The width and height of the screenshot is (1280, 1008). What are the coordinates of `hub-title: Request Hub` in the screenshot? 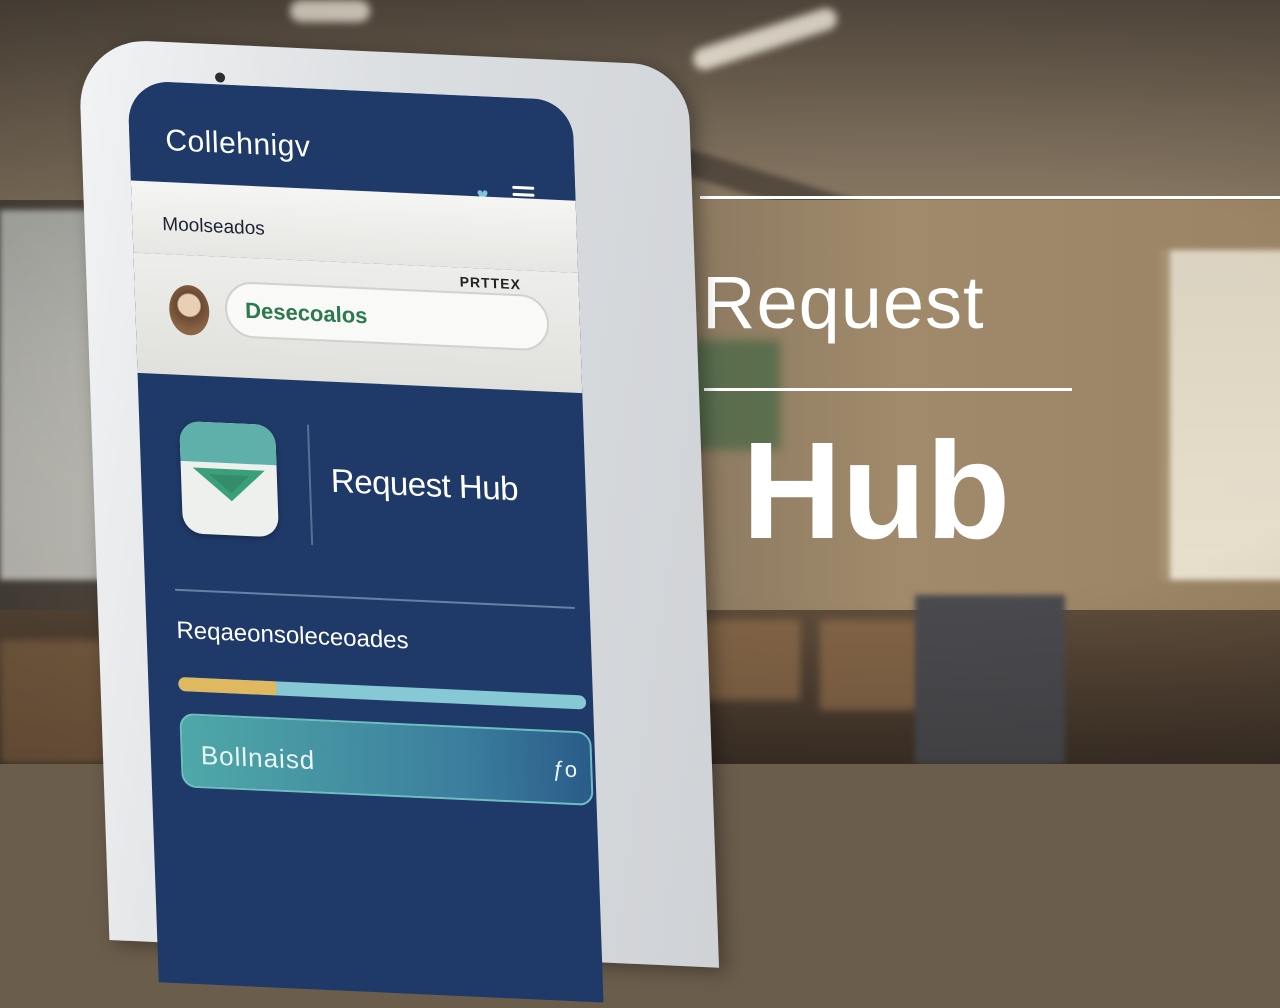 It's located at (424, 484).